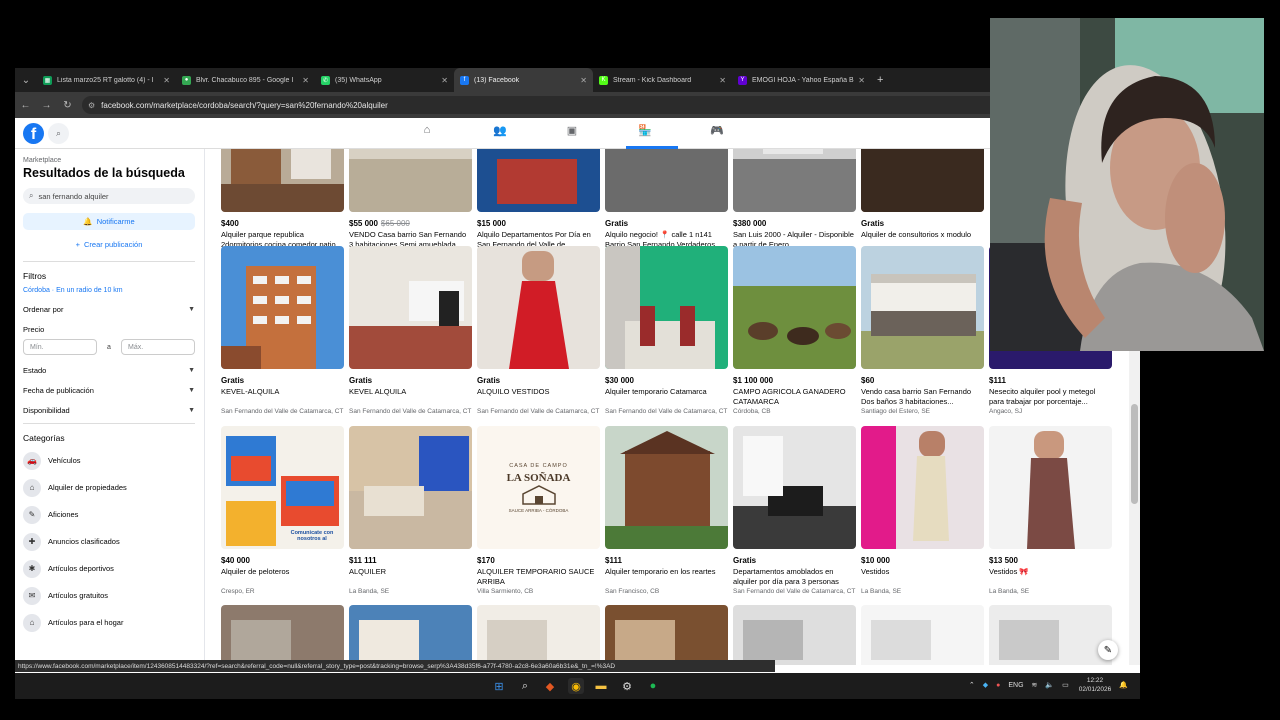 The image size is (1280, 720). Describe the element at coordinates (109, 196) in the screenshot. I see `search-input: ⌕ san fernando alquiler` at that location.